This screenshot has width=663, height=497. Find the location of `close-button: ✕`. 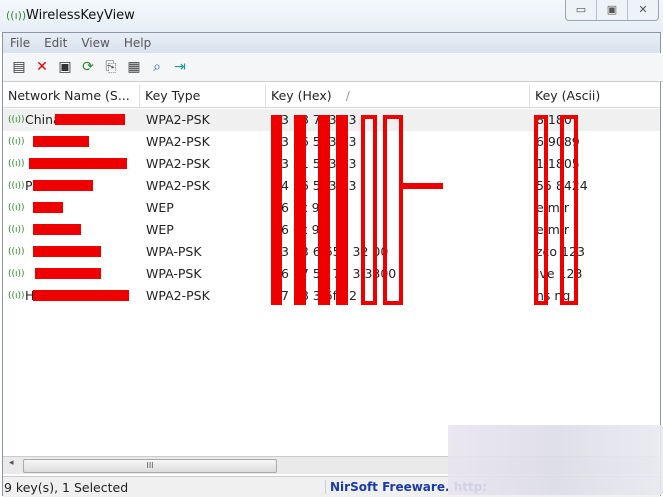

close-button: ✕ is located at coordinates (642, 10).